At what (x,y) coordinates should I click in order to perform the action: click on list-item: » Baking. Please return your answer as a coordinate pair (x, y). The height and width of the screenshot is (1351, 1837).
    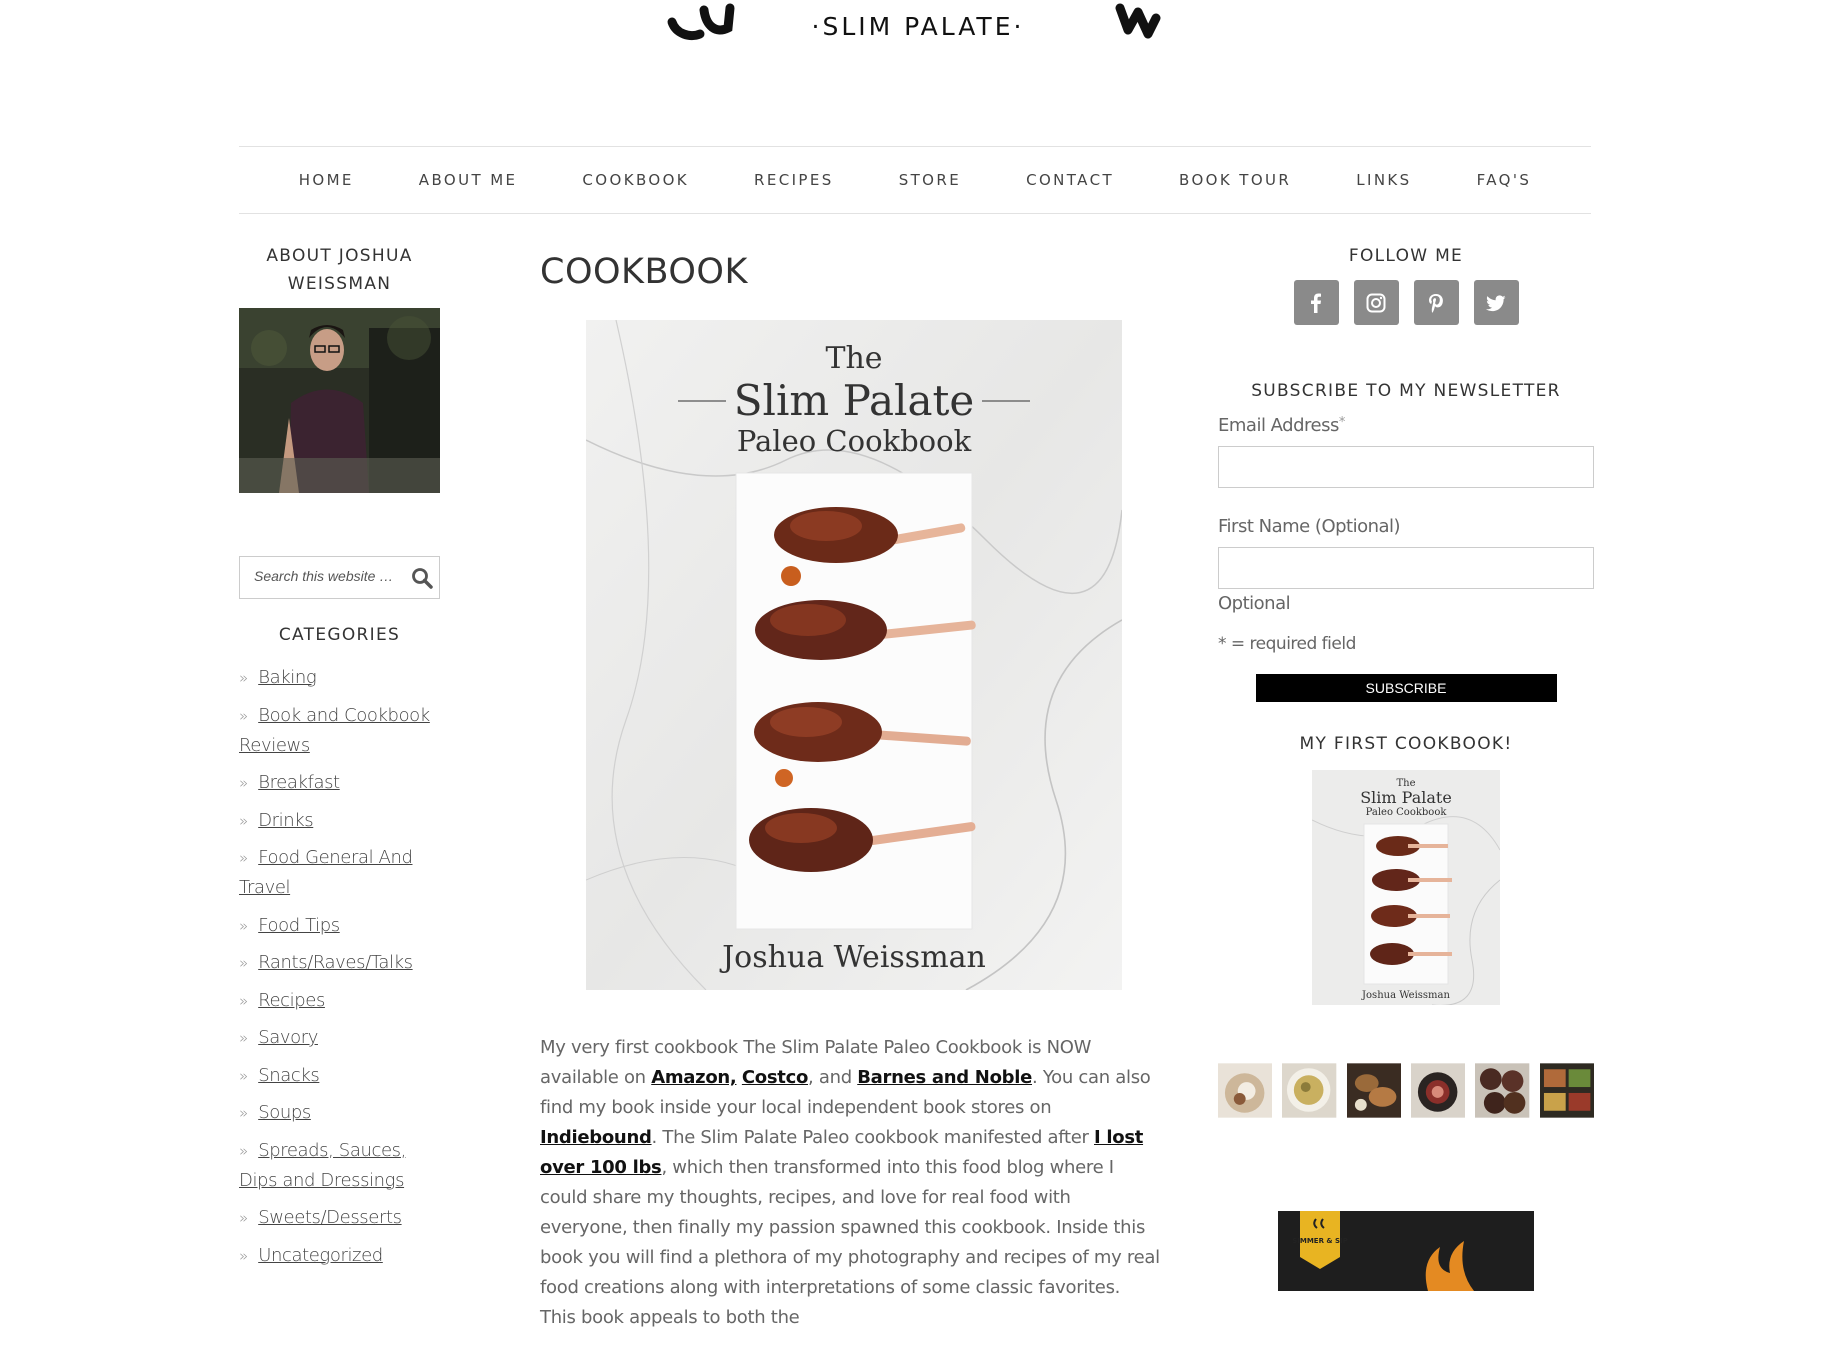
    Looking at the image, I should click on (339, 678).